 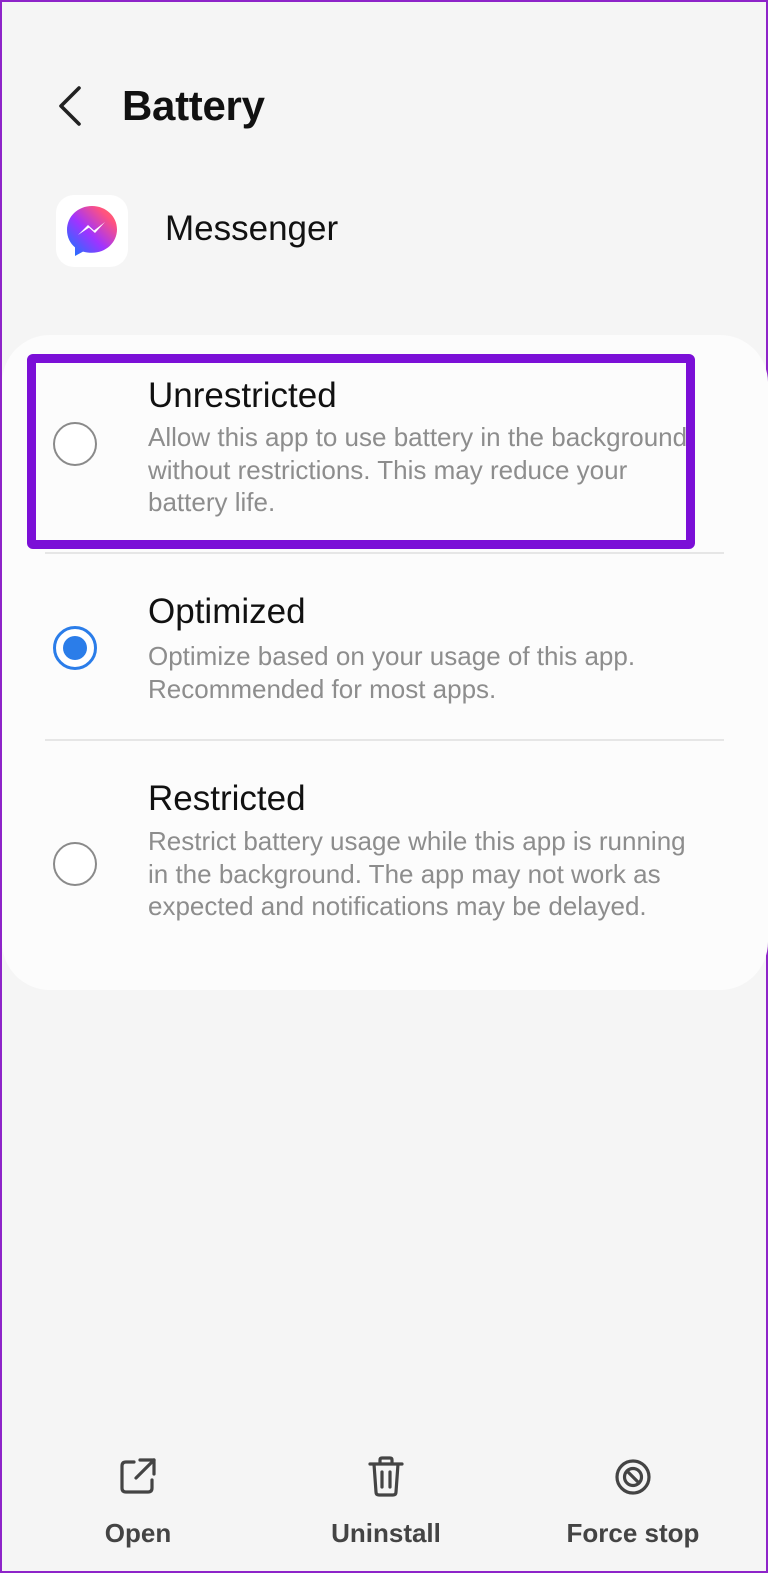 What do you see at coordinates (92, 231) in the screenshot?
I see `messenger-app-icon` at bounding box center [92, 231].